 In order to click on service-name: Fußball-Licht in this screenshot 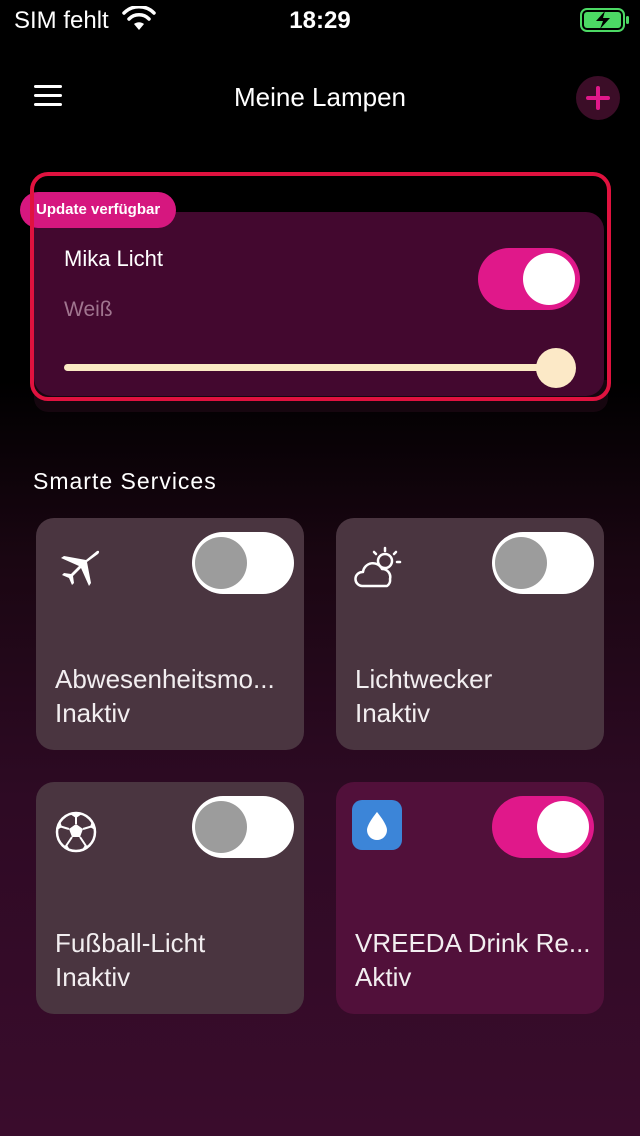, I will do `click(130, 943)`.